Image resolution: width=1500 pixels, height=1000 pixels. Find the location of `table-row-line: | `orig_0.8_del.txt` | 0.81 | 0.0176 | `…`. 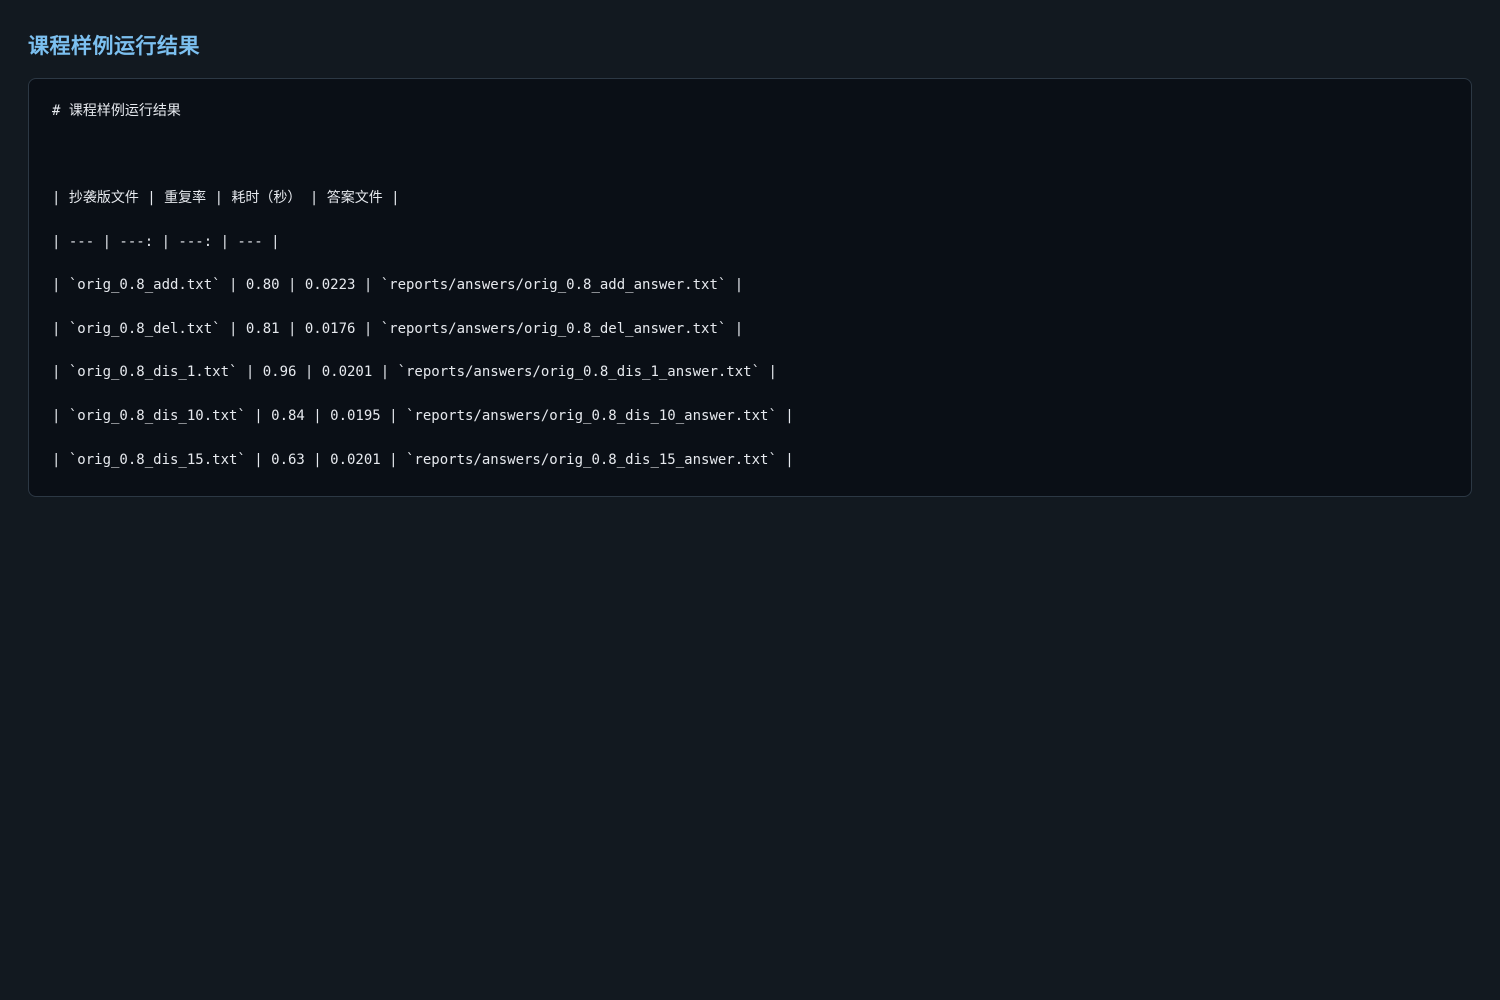

table-row-line: | `orig_0.8_del.txt` | 0.81 | 0.0176 | `… is located at coordinates (398, 328).